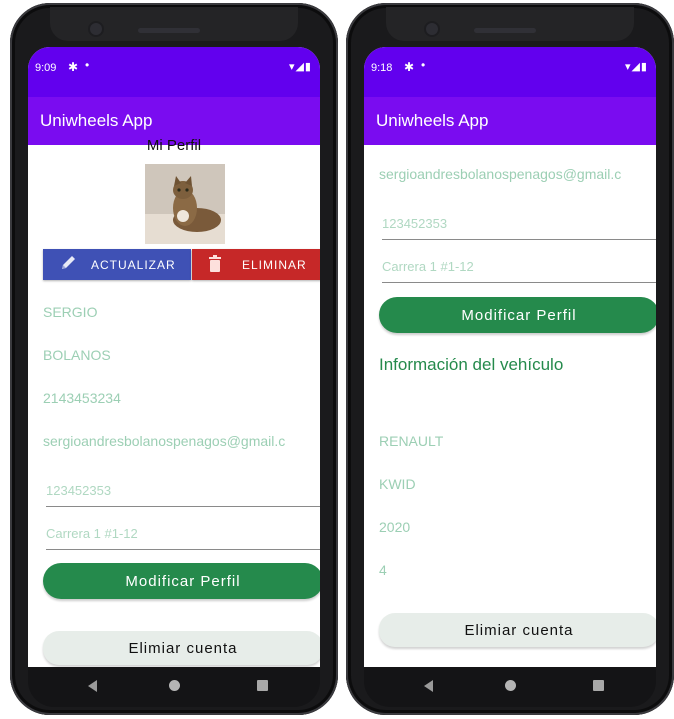 This screenshot has height=719, width=674. I want to click on status-bar: 9:18 ✱ • ▾◢▮, so click(510, 72).